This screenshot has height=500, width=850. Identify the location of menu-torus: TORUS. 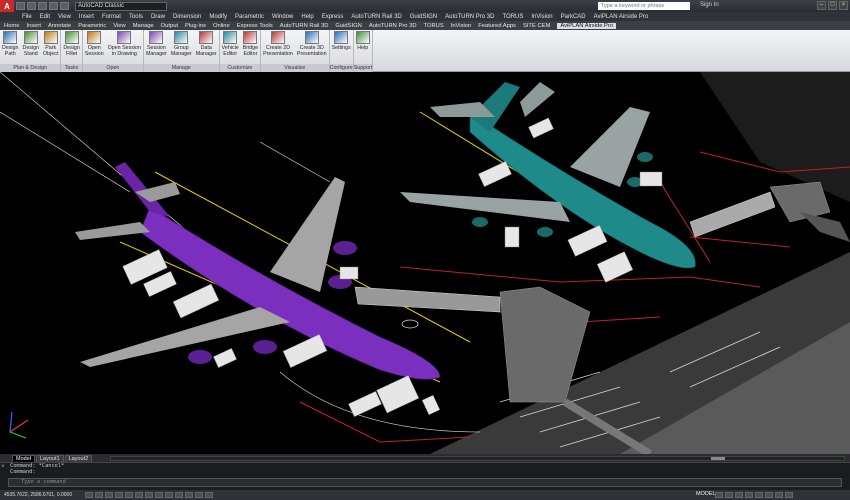
(512, 17).